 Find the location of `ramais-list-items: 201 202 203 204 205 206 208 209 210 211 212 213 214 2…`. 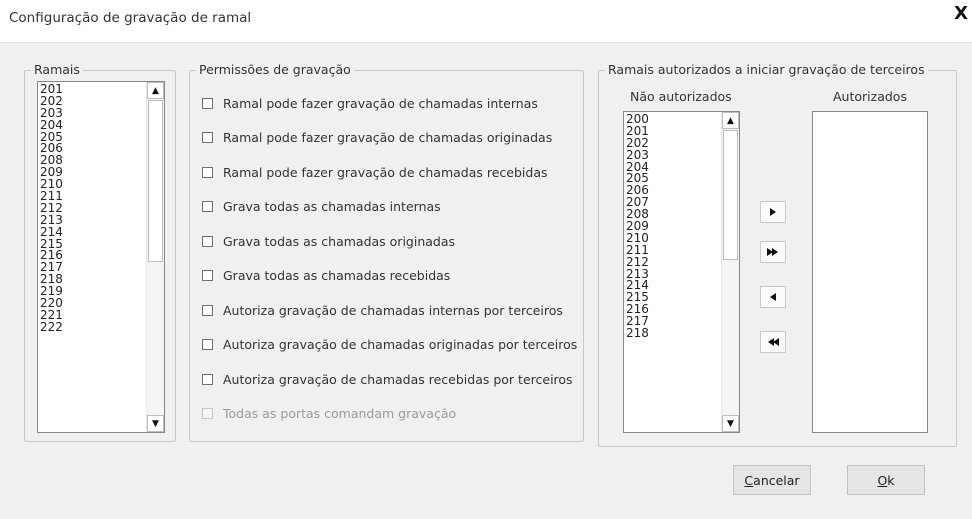

ramais-list-items: 201 202 203 204 205 206 208 209 210 211 212 213 214 2… is located at coordinates (51, 208).